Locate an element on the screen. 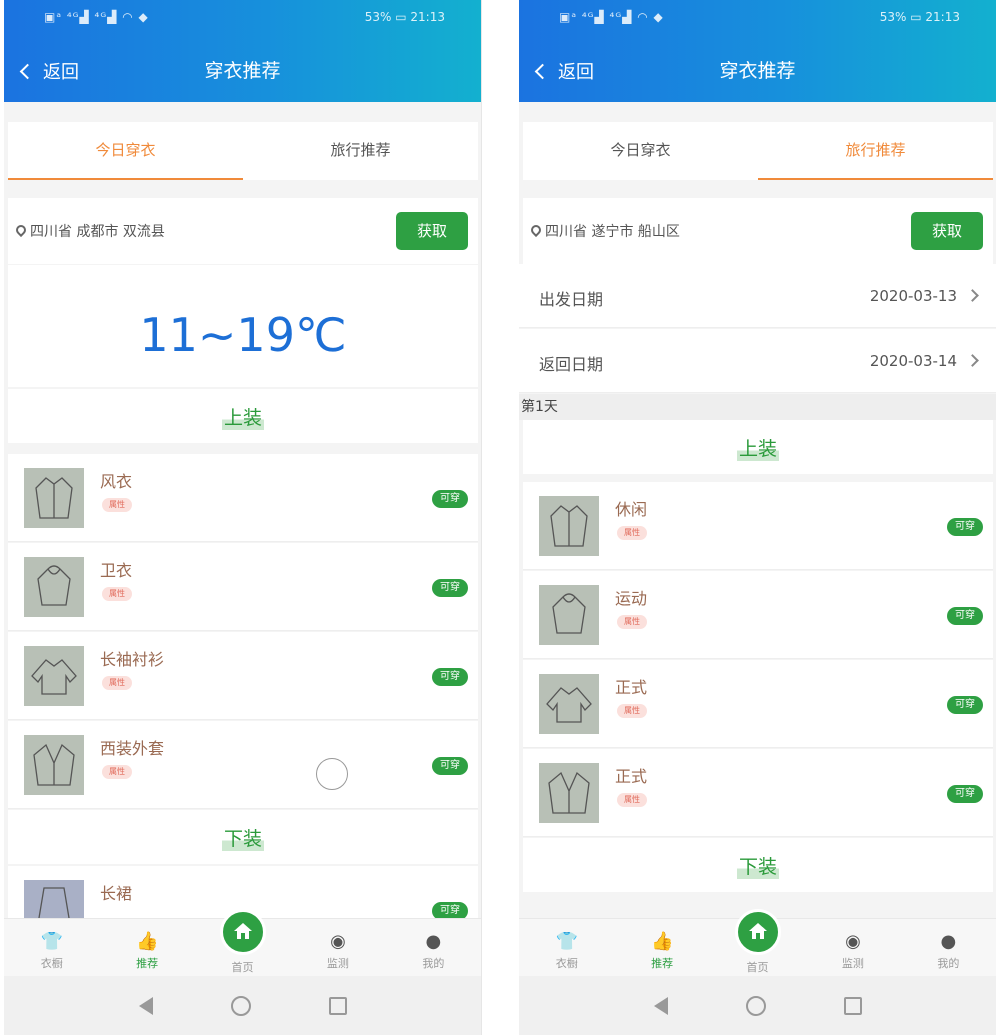  list-item: 风衣 属性 可穿 is located at coordinates (243, 498).